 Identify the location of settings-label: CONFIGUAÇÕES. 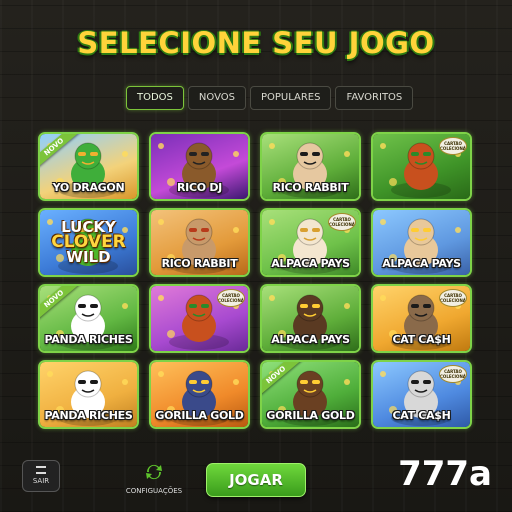
(154, 491).